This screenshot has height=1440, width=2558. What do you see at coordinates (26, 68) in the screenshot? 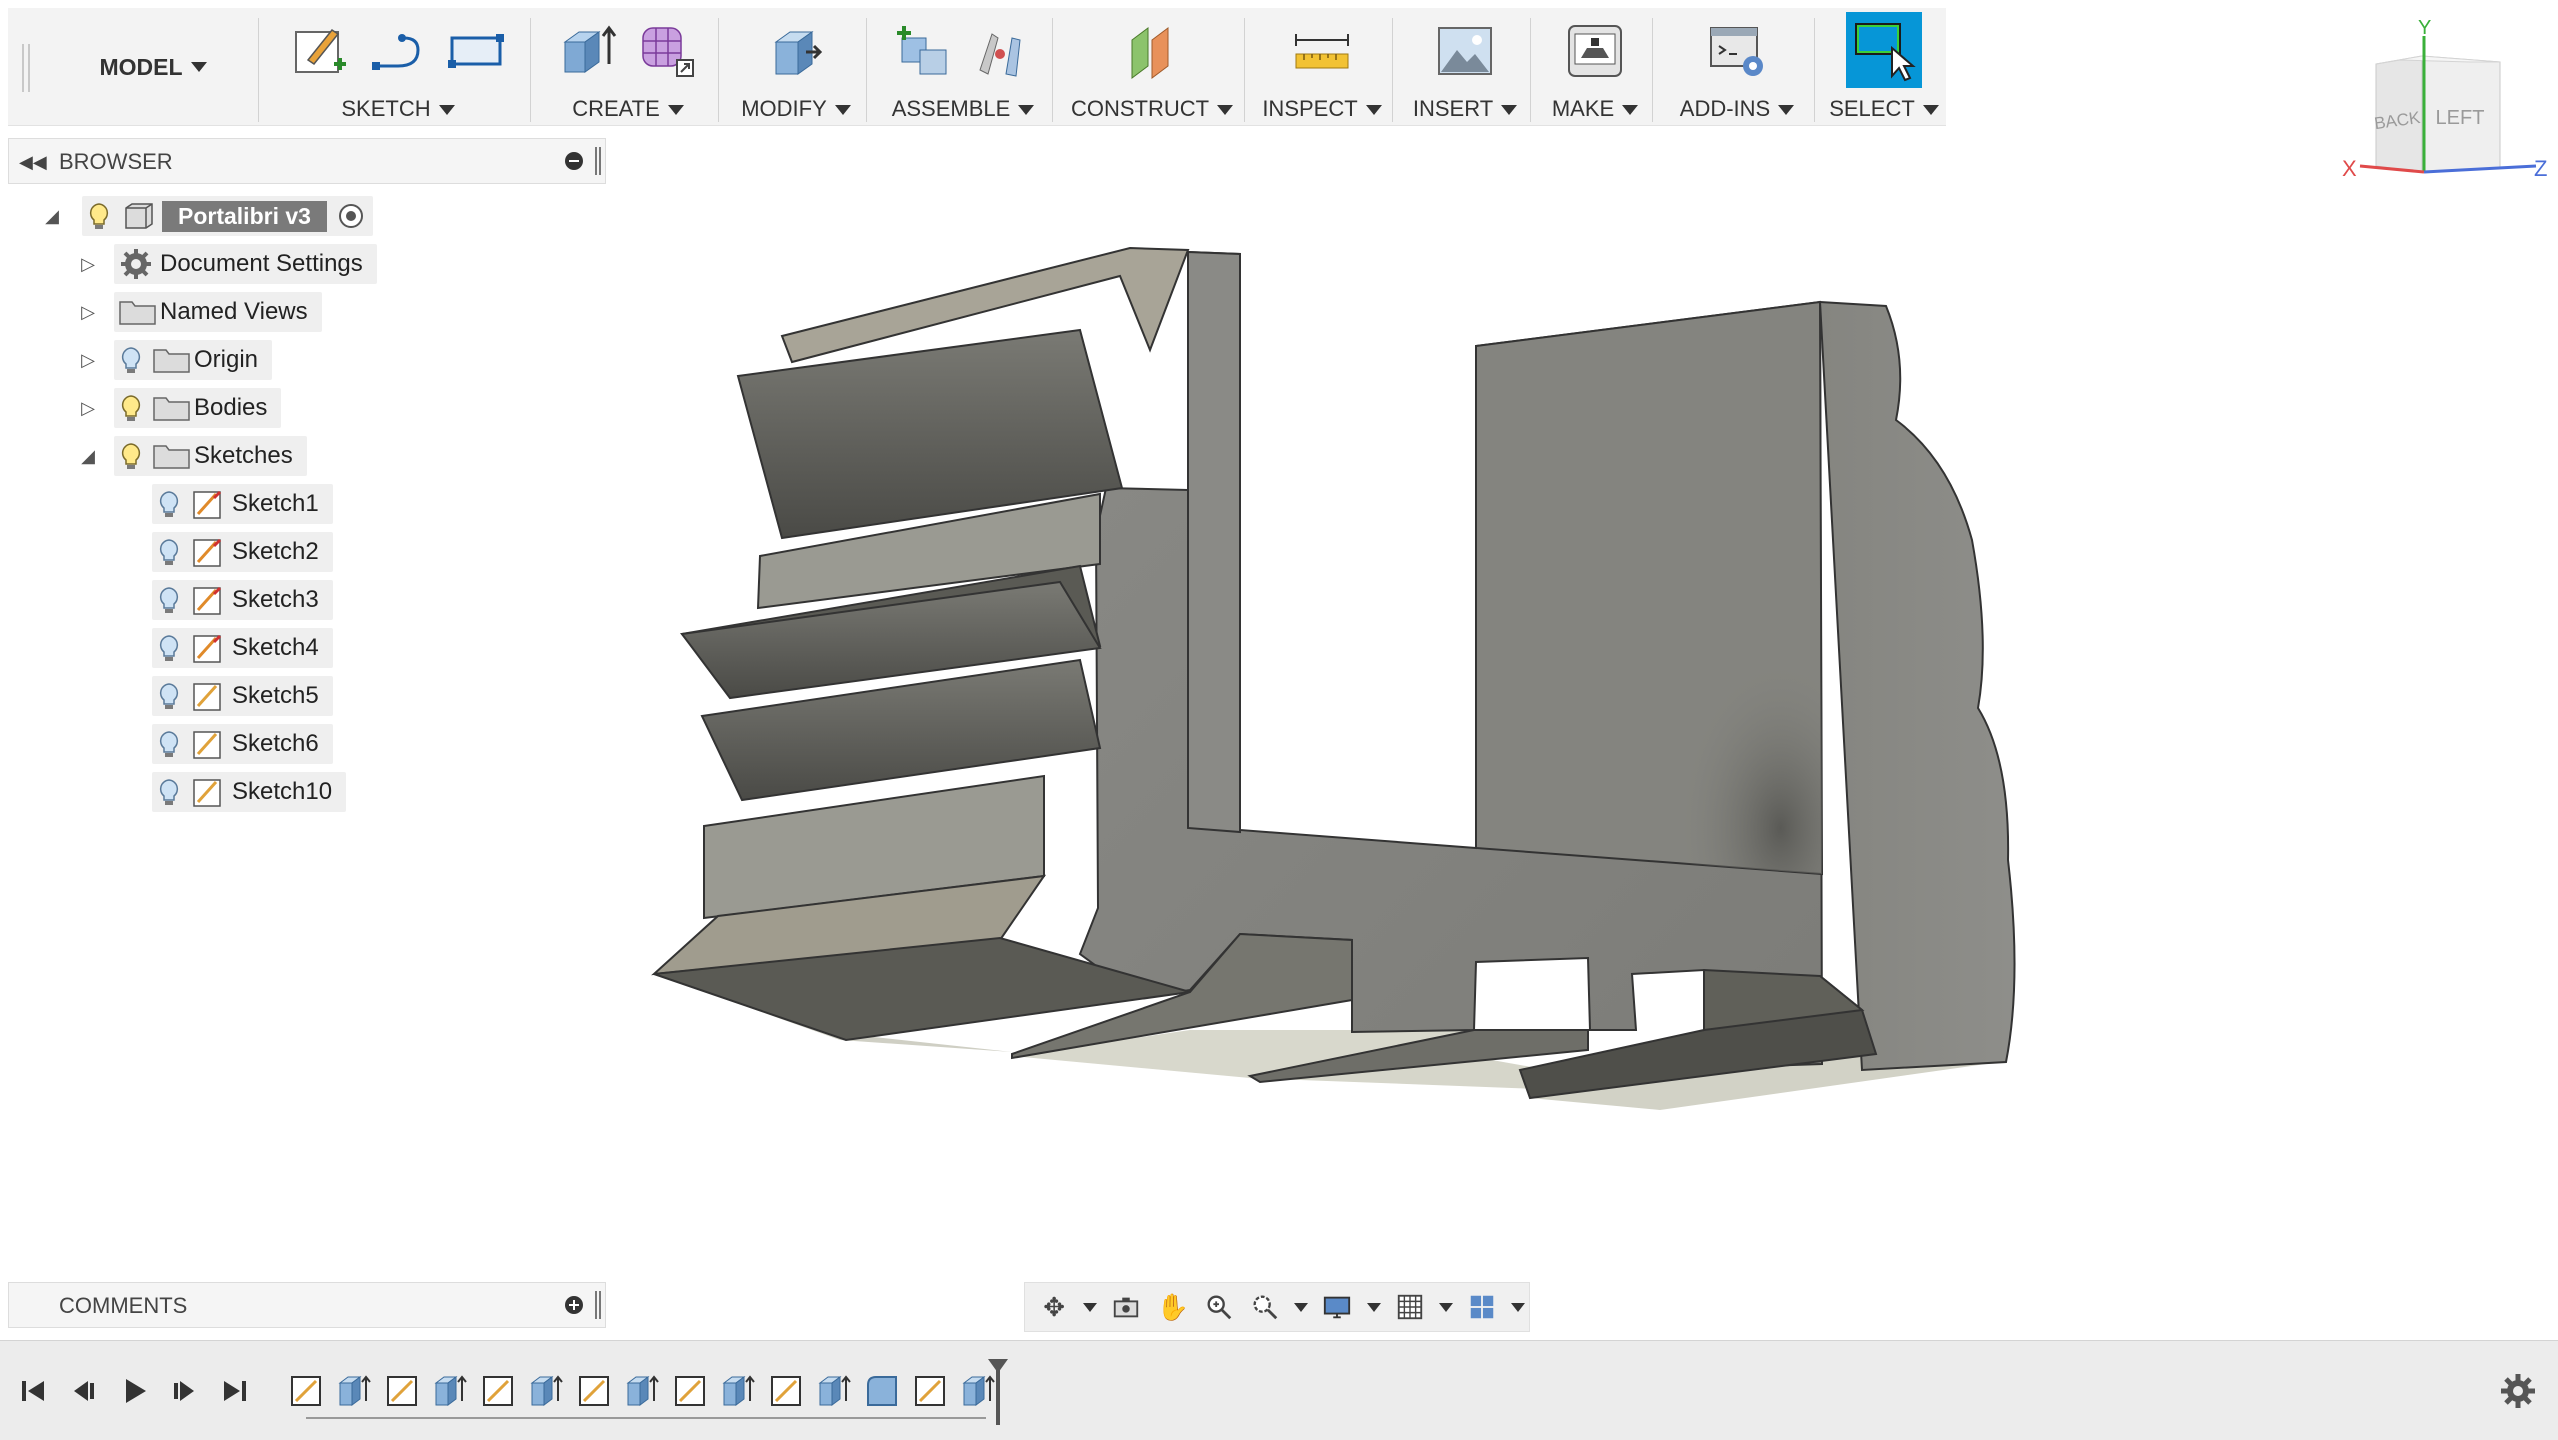
I see `toolbar-grip` at bounding box center [26, 68].